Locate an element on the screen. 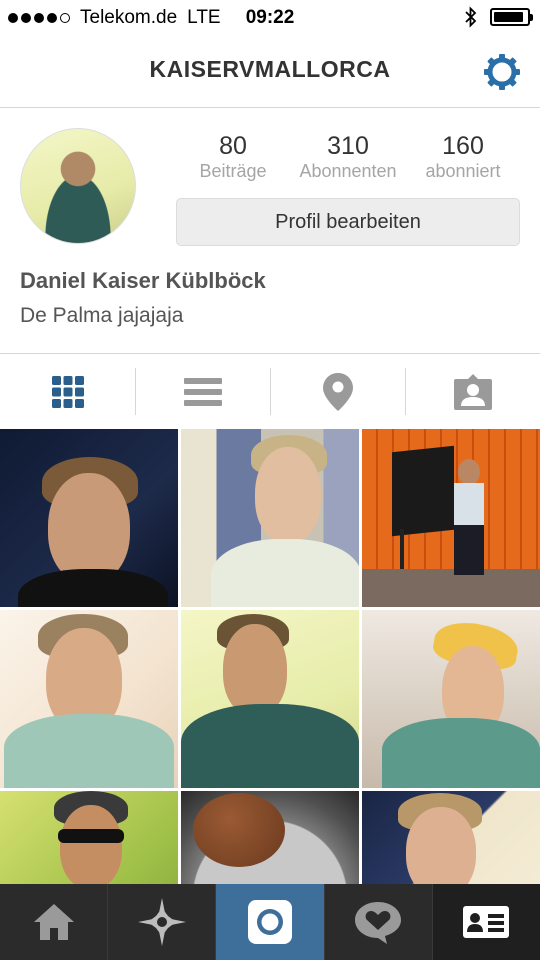  nav-profile is located at coordinates (486, 922).